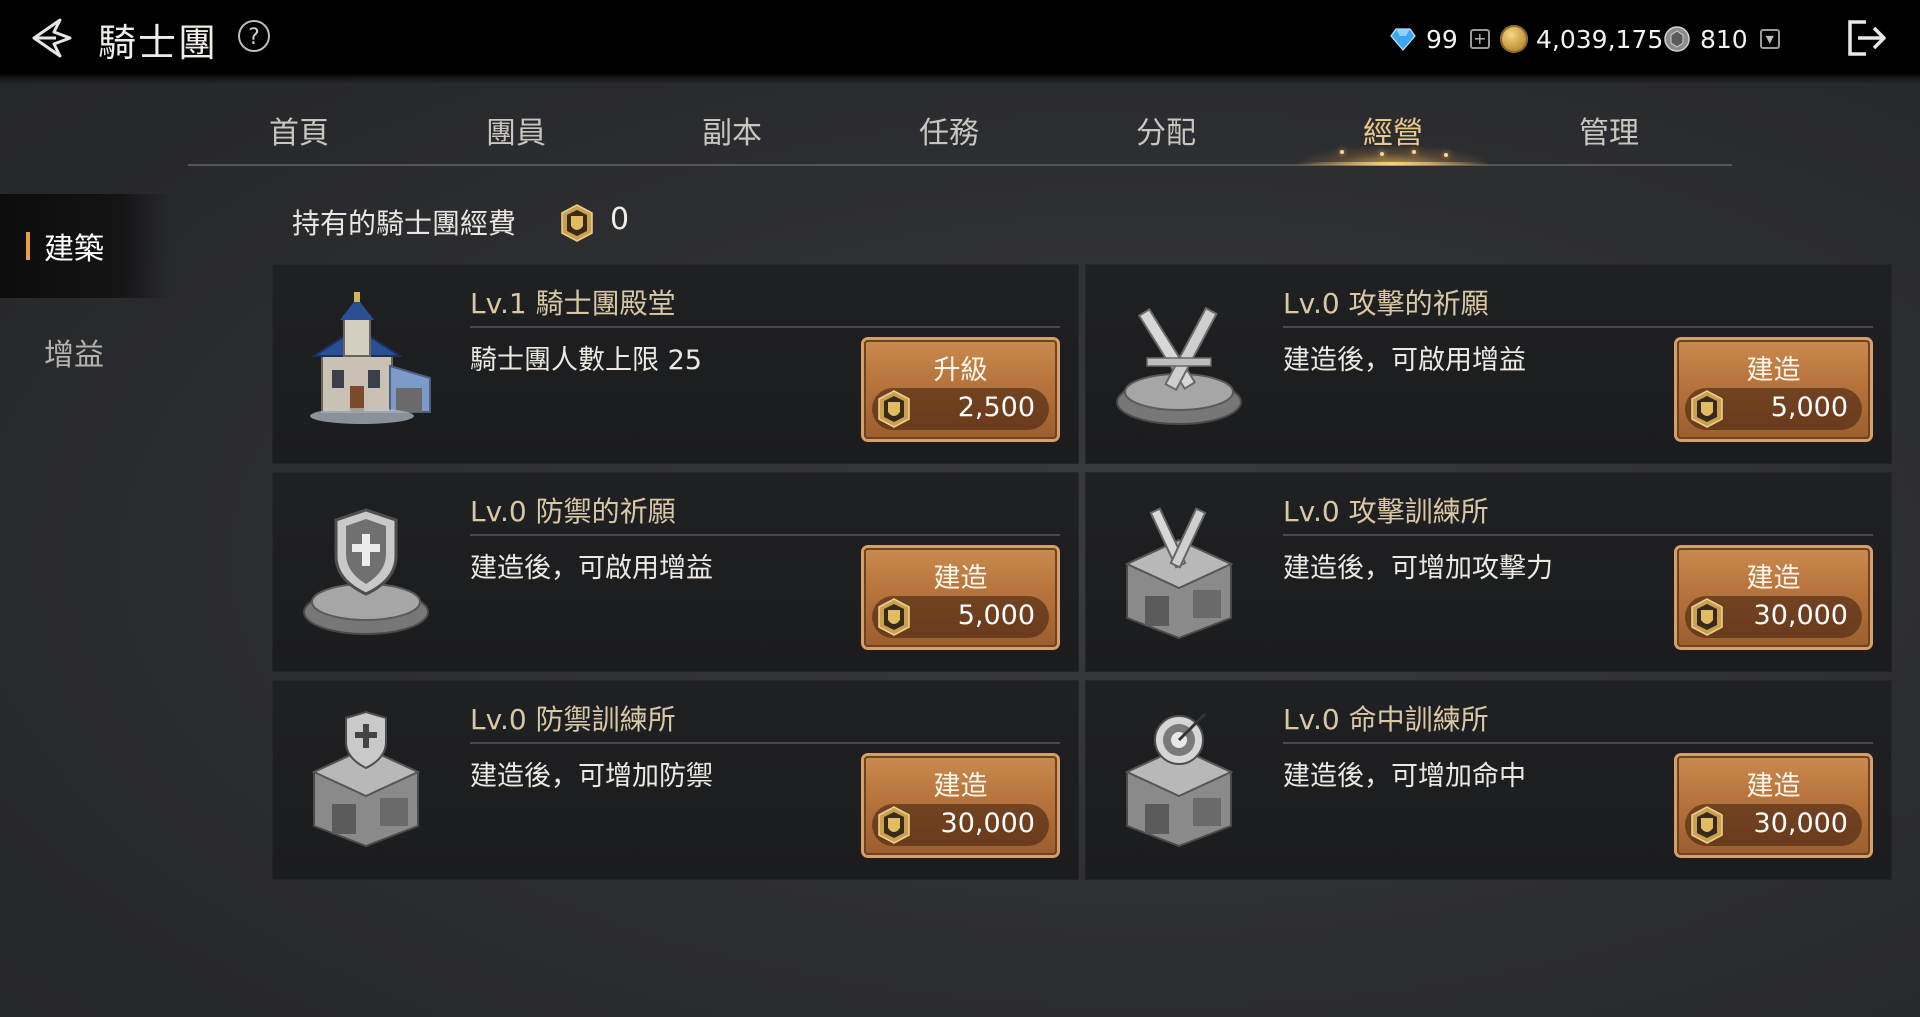 This screenshot has height=1017, width=1920. Describe the element at coordinates (1677, 39) in the screenshot. I see `silver-coin-icon` at that location.